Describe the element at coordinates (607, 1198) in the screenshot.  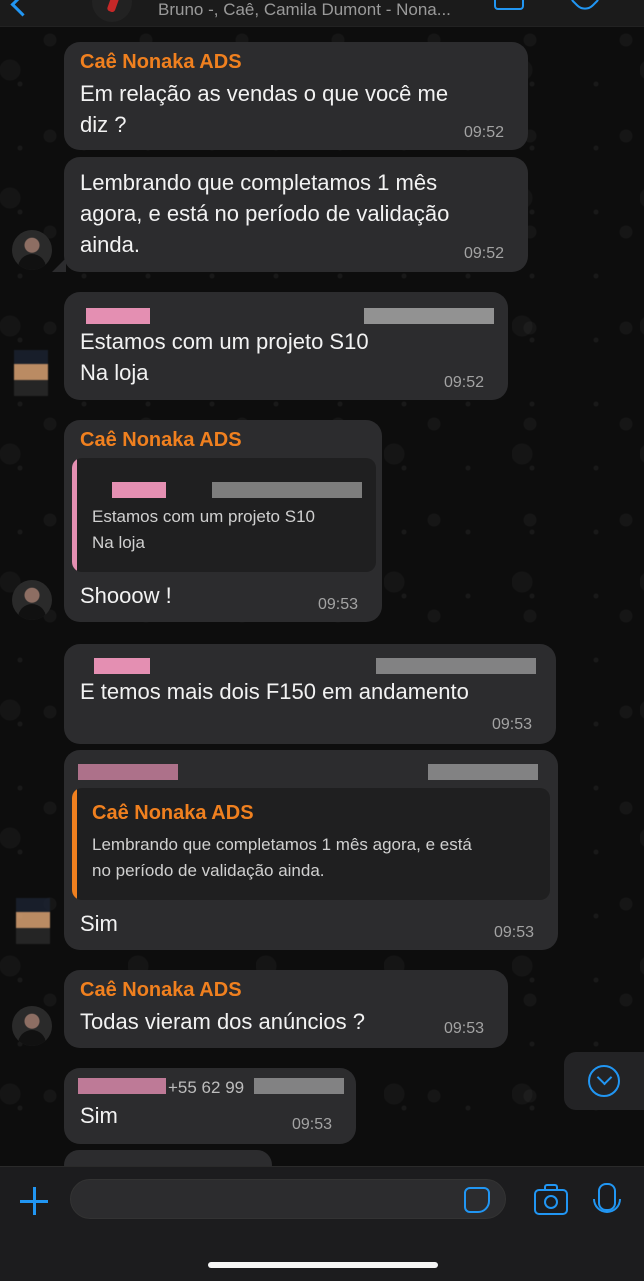
I see `microphone-icon` at that location.